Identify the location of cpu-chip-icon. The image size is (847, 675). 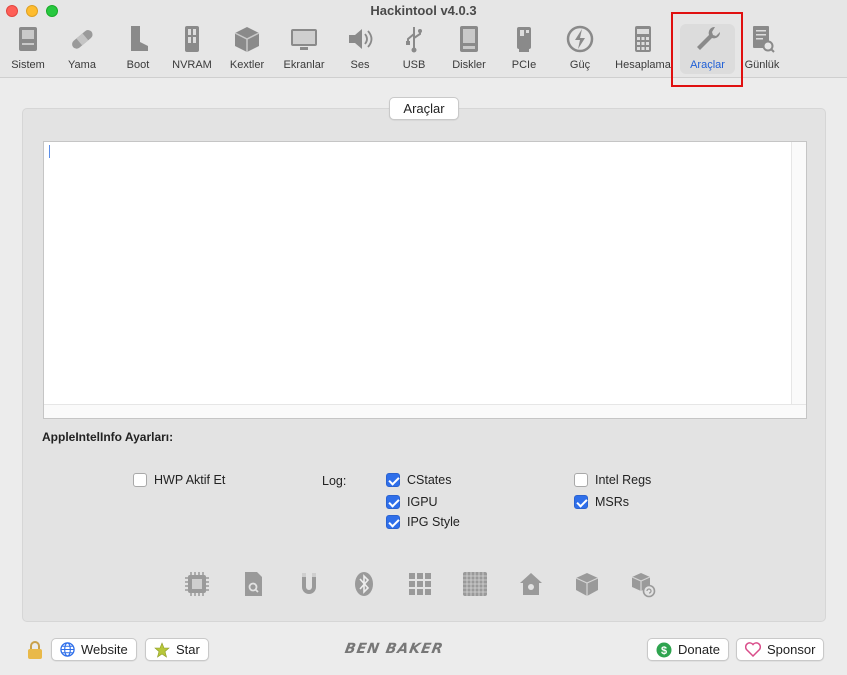
(197, 584).